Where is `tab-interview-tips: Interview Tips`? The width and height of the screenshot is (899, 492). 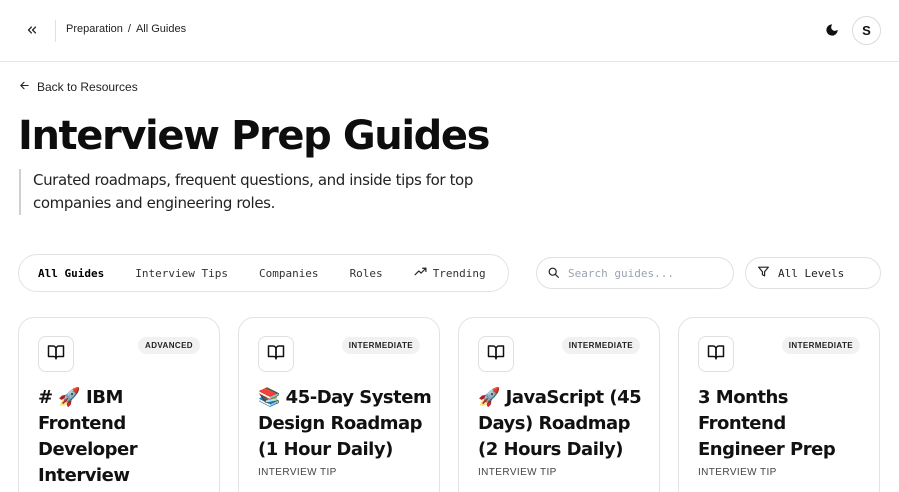
tab-interview-tips: Interview Tips is located at coordinates (181, 273).